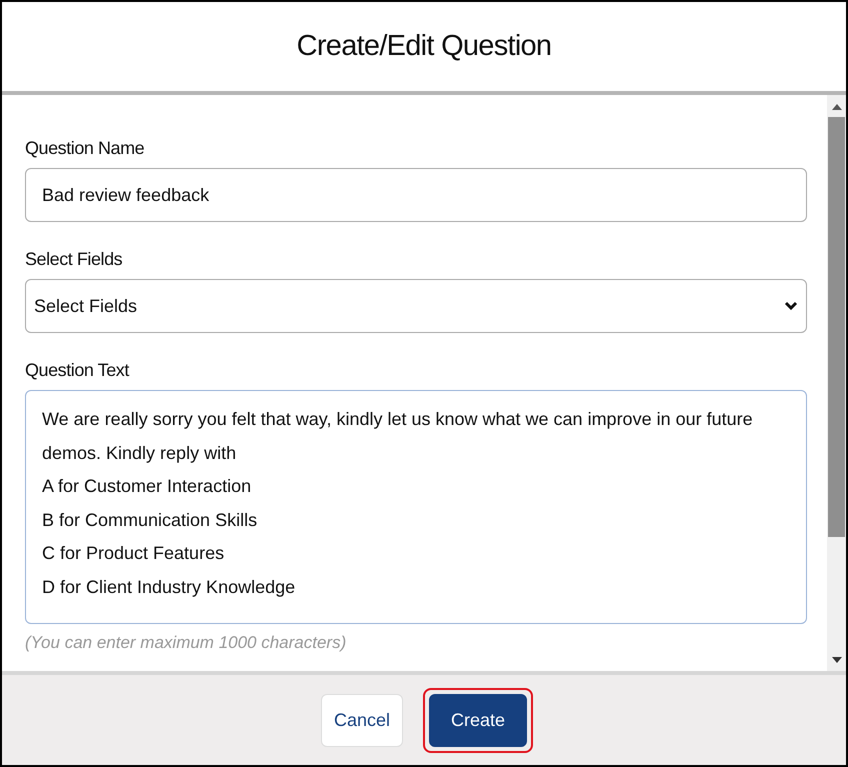  What do you see at coordinates (74, 259) in the screenshot?
I see `field-label: Select Fields` at bounding box center [74, 259].